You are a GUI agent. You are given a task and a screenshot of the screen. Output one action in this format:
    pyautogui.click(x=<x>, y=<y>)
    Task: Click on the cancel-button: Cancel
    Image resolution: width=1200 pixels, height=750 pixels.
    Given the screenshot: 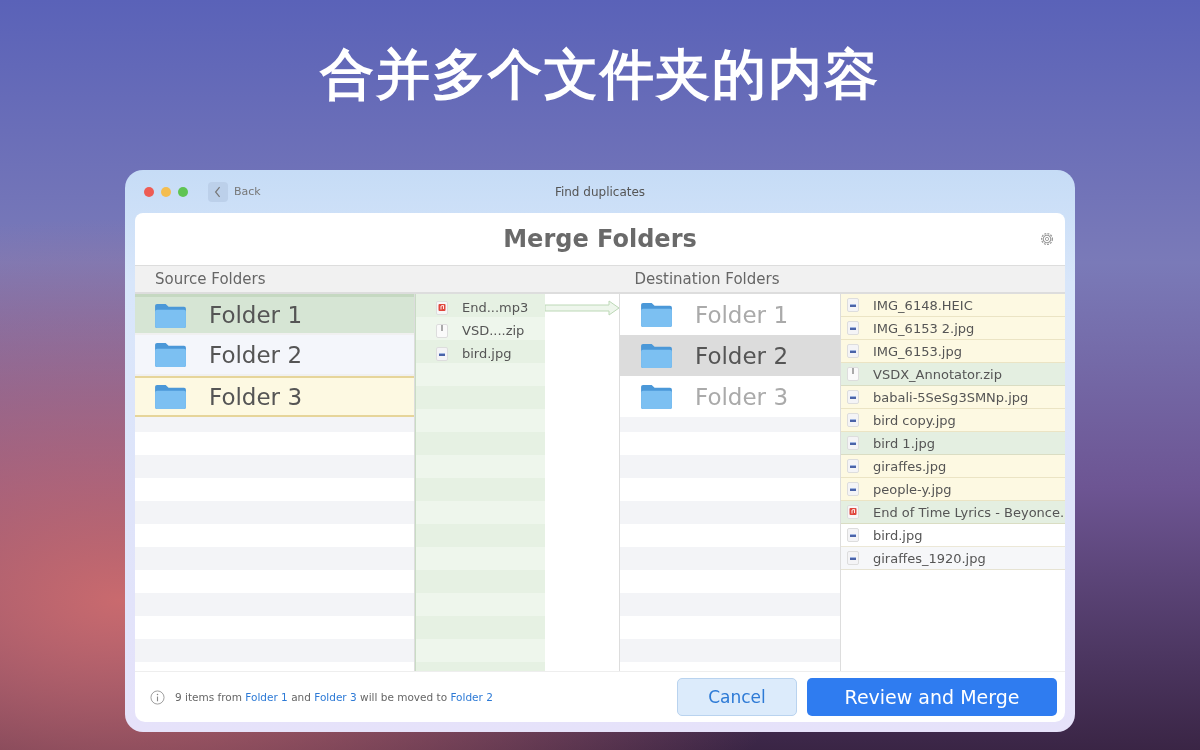 What is the action you would take?
    pyautogui.click(x=737, y=697)
    